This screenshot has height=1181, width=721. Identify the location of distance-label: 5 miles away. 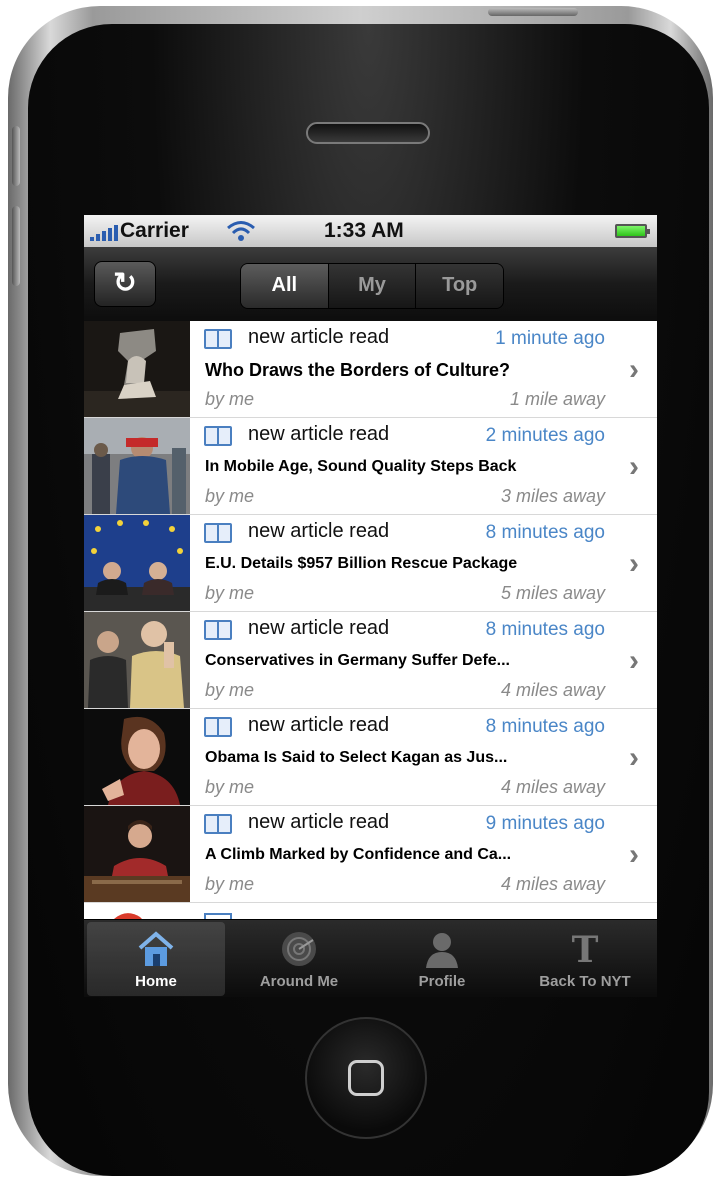
(552, 593).